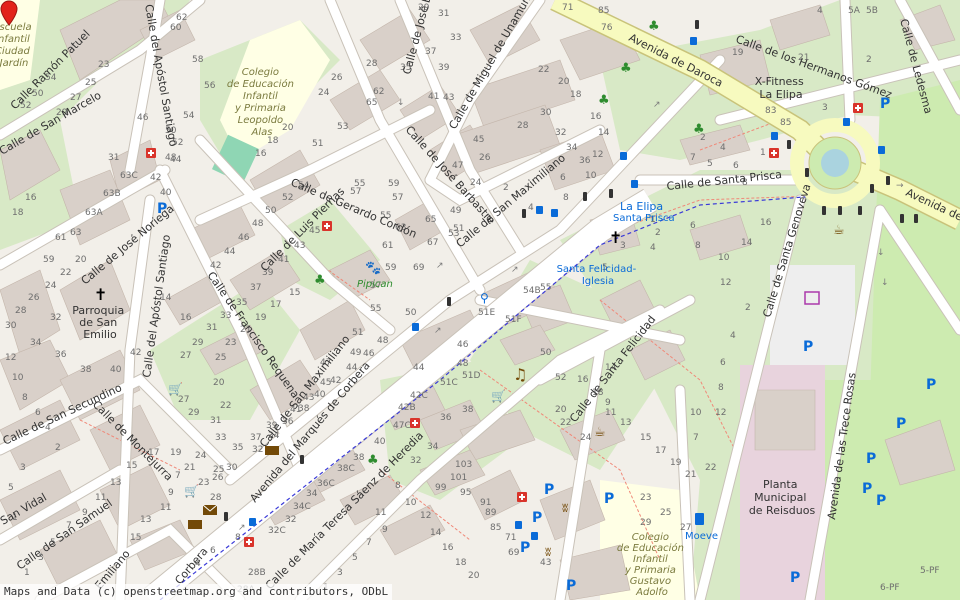 The width and height of the screenshot is (960, 600). I want to click on house-number: 32C, so click(277, 531).